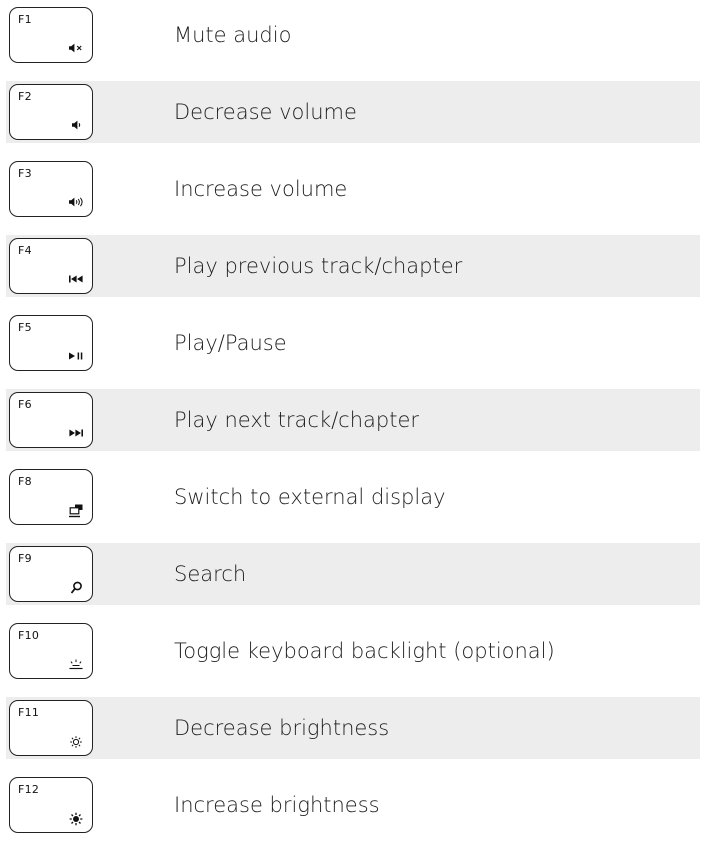  Describe the element at coordinates (277, 805) in the screenshot. I see `row-description: Increase brightness` at that location.